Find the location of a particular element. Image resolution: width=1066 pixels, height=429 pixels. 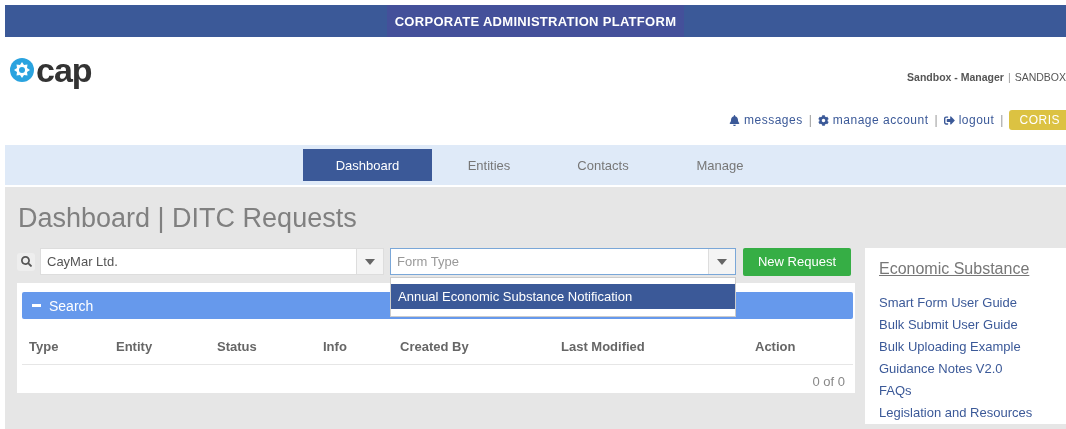

logo-text: cap is located at coordinates (64, 70).